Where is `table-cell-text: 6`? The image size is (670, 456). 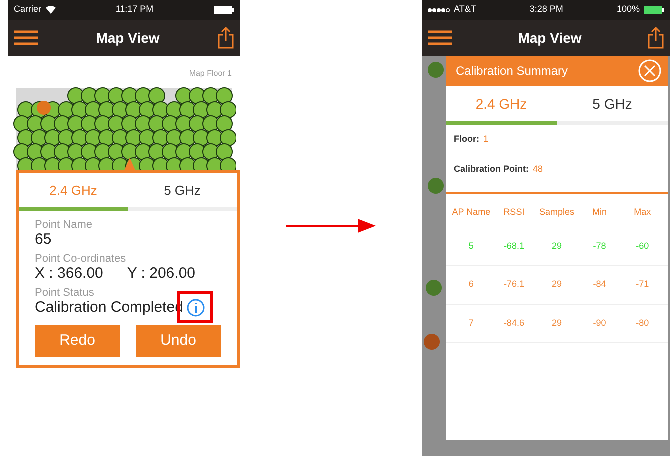 table-cell-text: 6 is located at coordinates (471, 284).